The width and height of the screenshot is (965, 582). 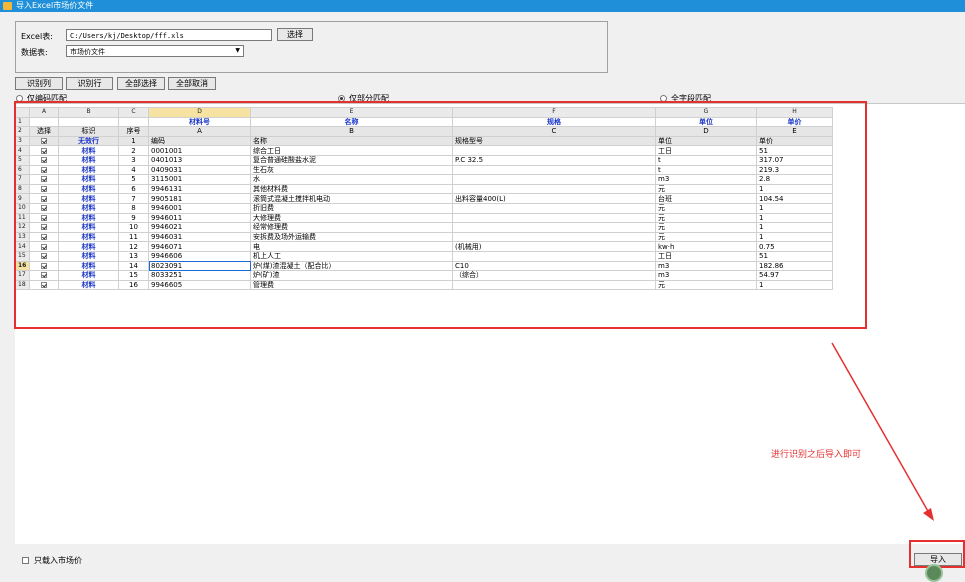 I want to click on cell-spec: P.C 32.5, so click(x=554, y=160).